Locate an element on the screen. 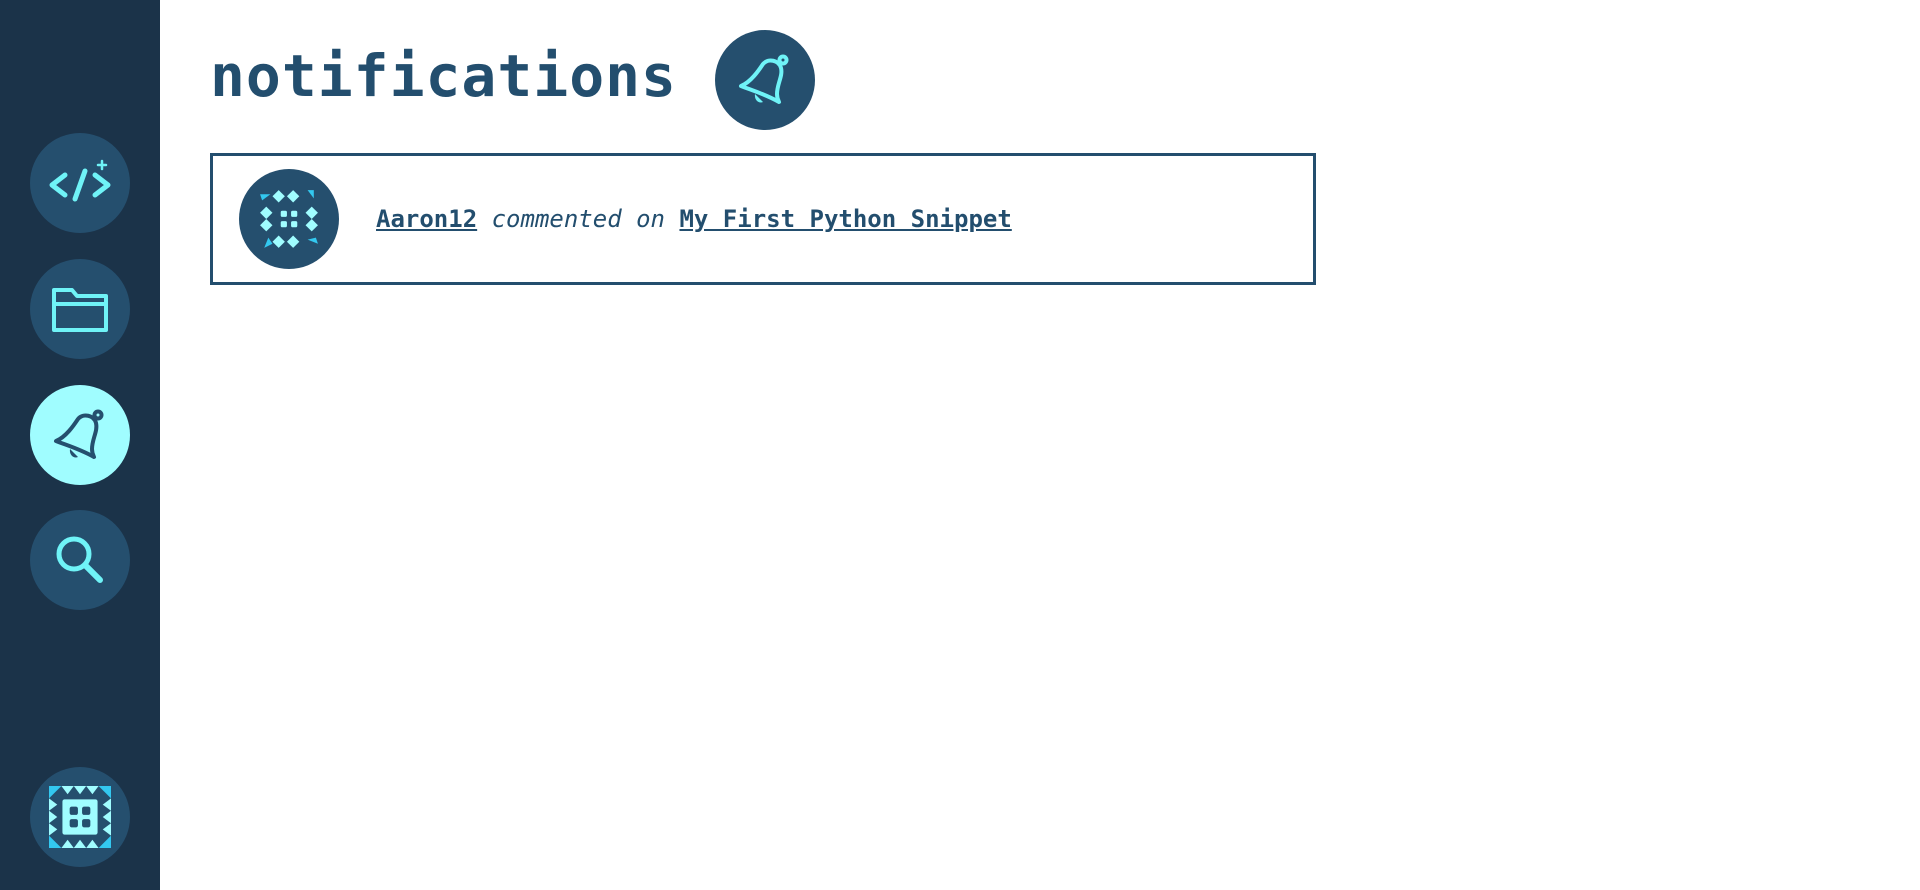 This screenshot has width=1920, height=890. sidebar is located at coordinates (80, 445).